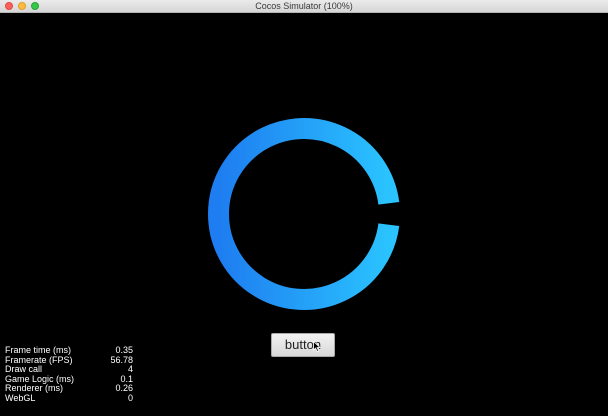  Describe the element at coordinates (20, 397) in the screenshot. I see `stat-label: WebGL` at that location.